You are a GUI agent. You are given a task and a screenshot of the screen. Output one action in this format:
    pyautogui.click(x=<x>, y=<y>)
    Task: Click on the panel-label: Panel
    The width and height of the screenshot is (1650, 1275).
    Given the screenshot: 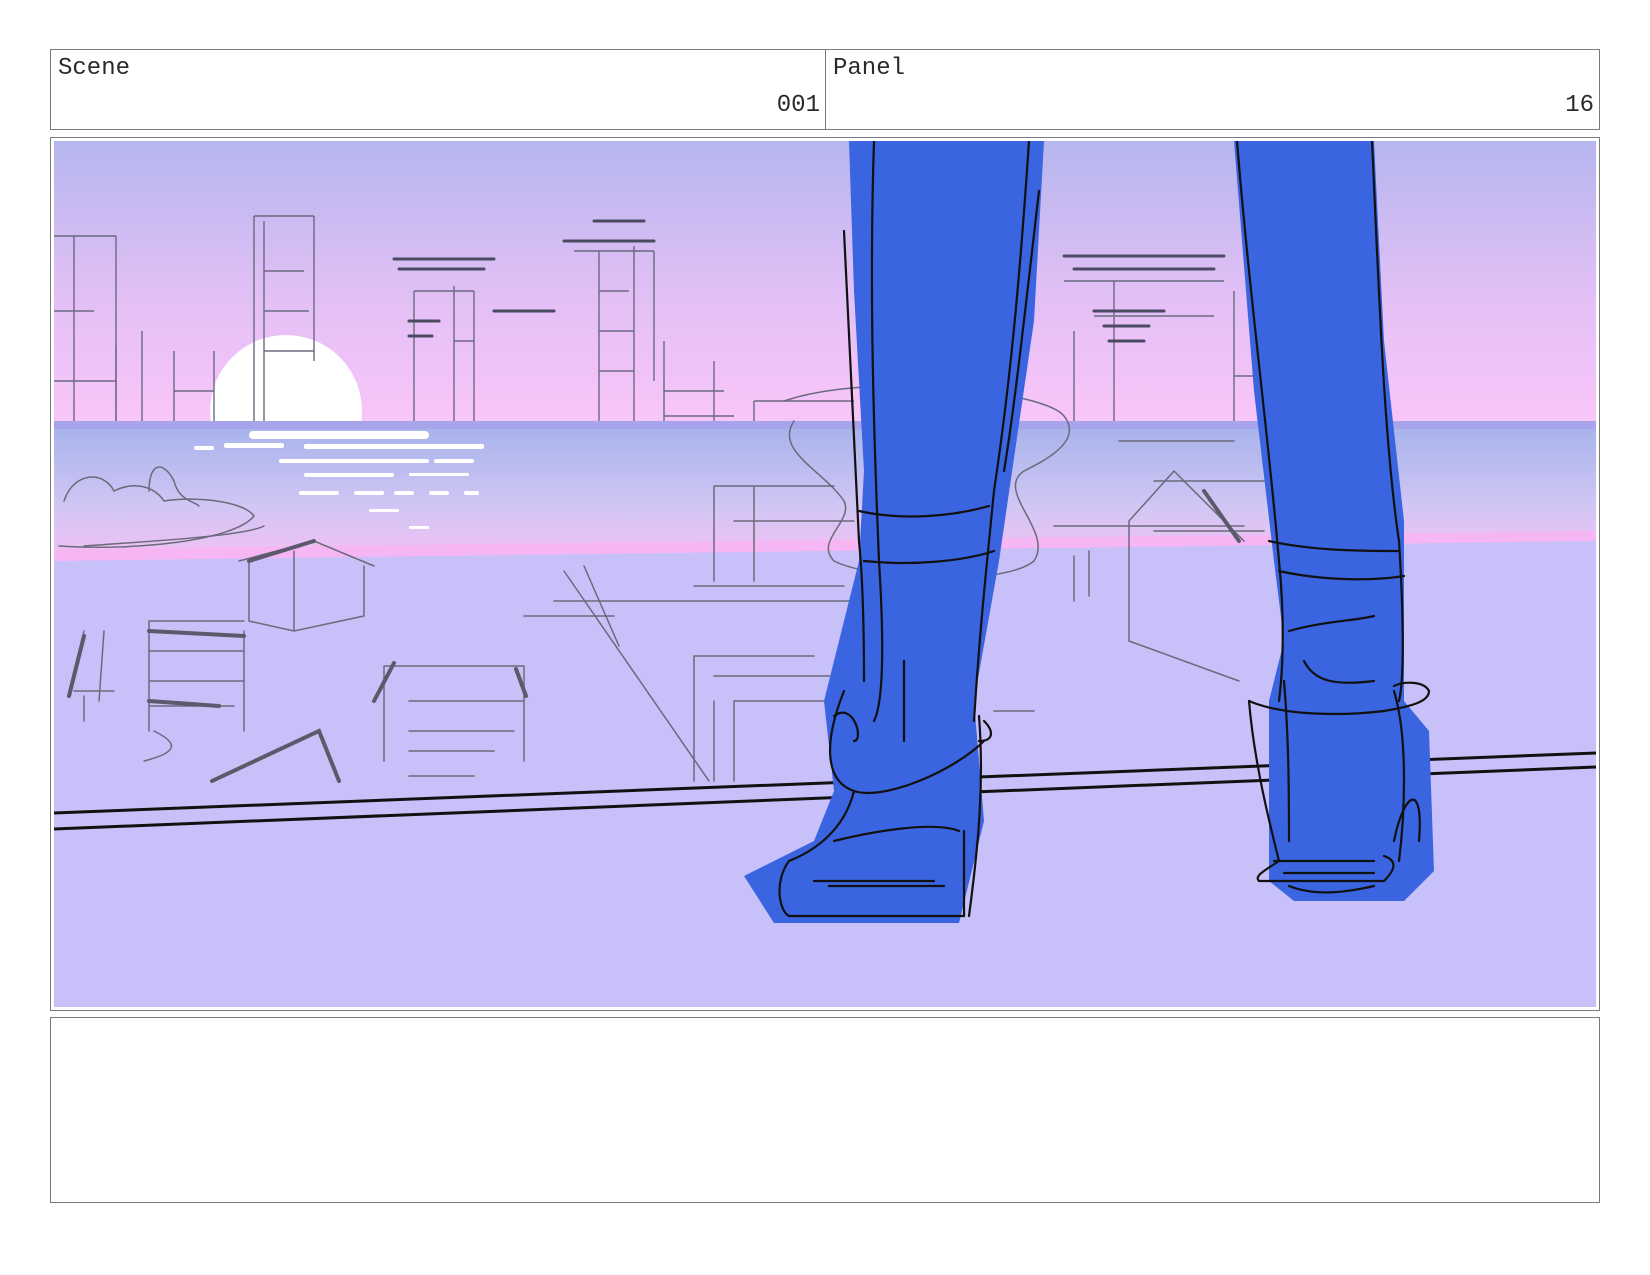 What is the action you would take?
    pyautogui.click(x=869, y=68)
    